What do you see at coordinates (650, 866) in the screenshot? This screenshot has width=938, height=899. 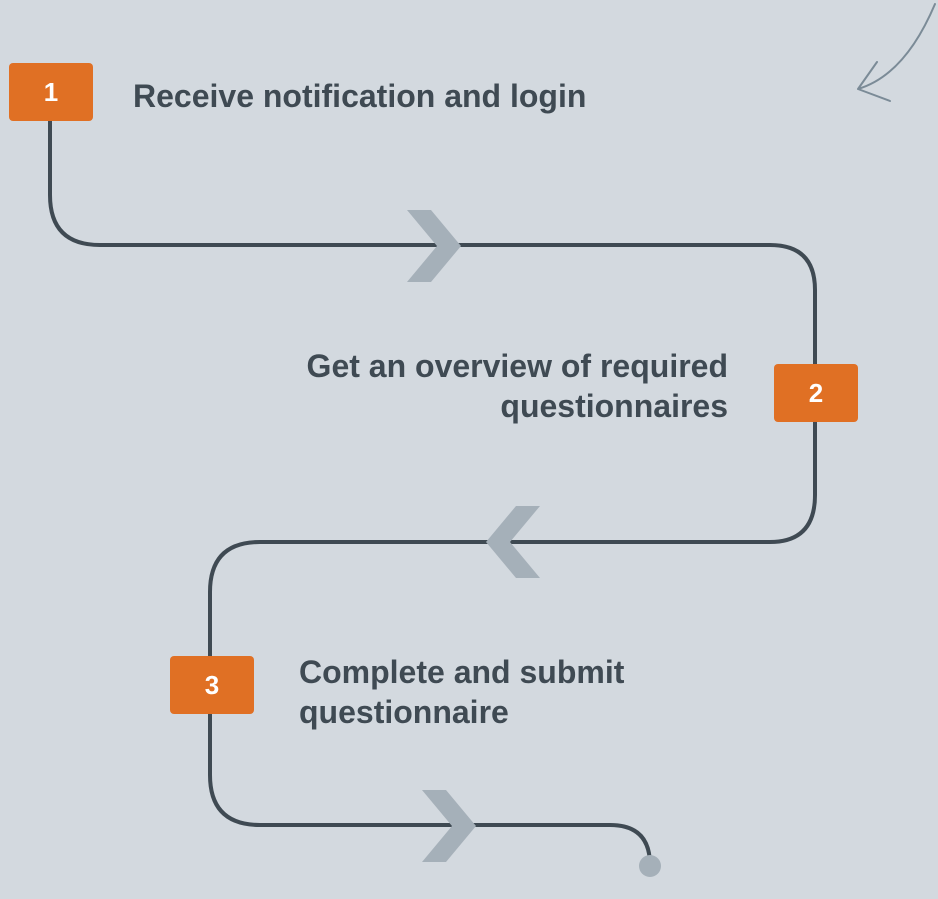 I see `flow-end-dot` at bounding box center [650, 866].